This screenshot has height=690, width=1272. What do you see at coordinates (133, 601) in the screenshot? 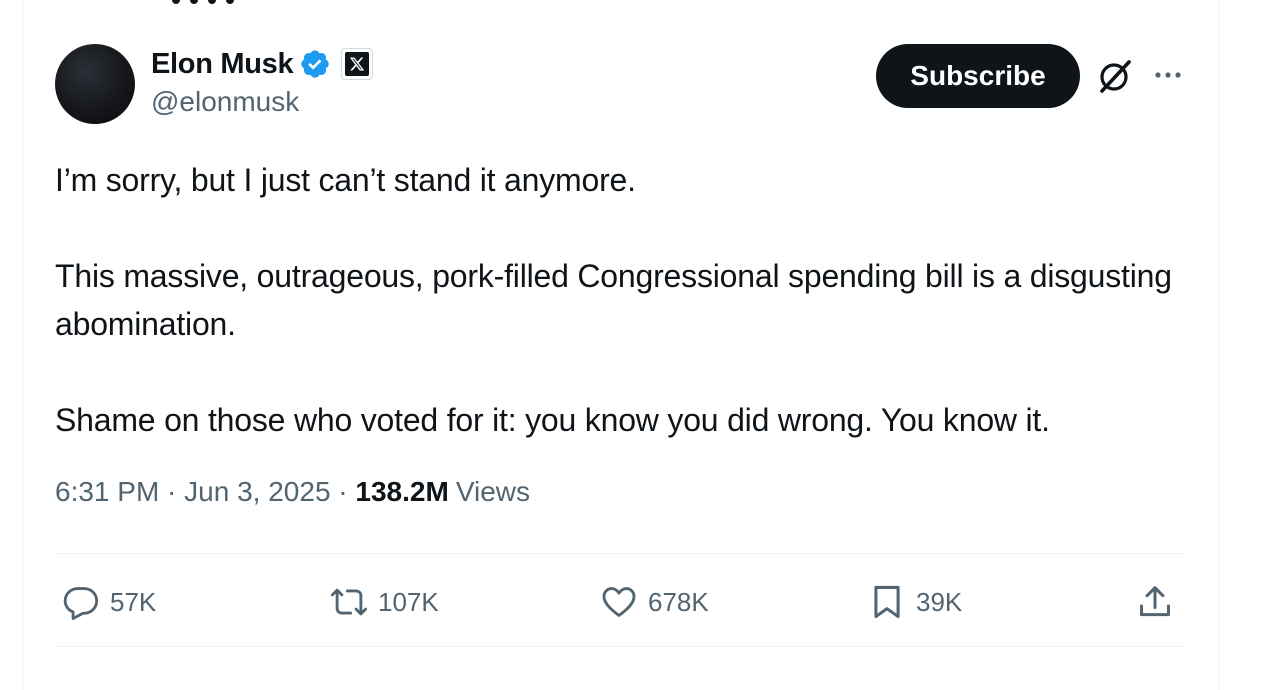
I see `reply-count: 57K` at bounding box center [133, 601].